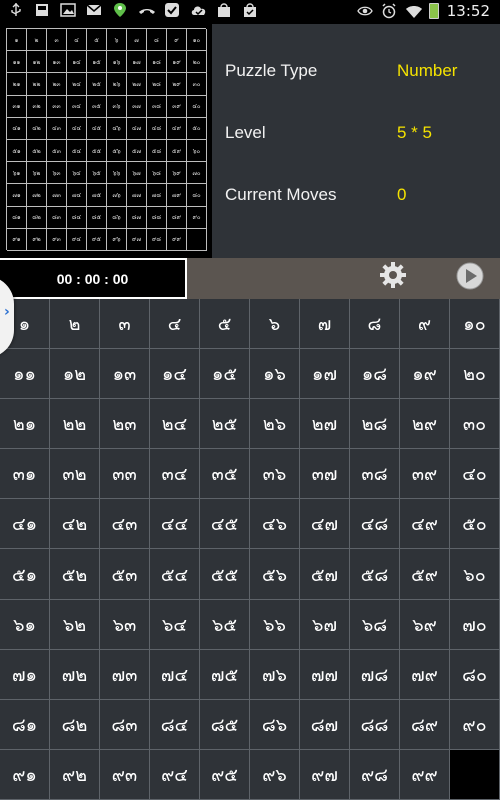  I want to click on puzzle-tile: ๖๖, so click(275, 624).